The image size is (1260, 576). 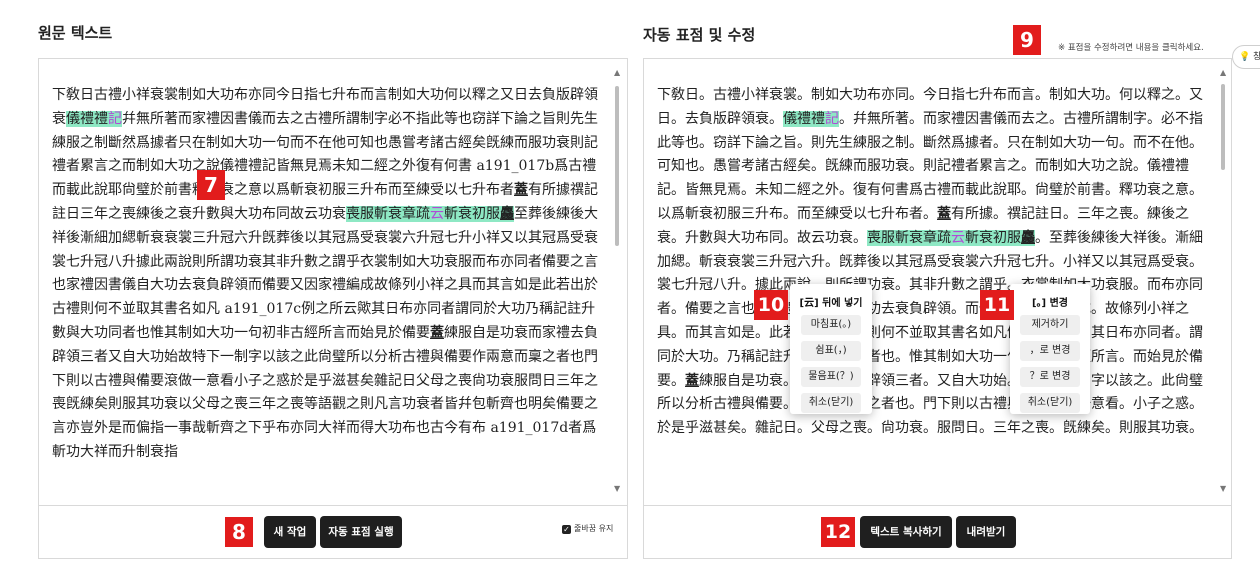 What do you see at coordinates (831, 325) in the screenshot?
I see `insert-period-item: 마침표(。)` at bounding box center [831, 325].